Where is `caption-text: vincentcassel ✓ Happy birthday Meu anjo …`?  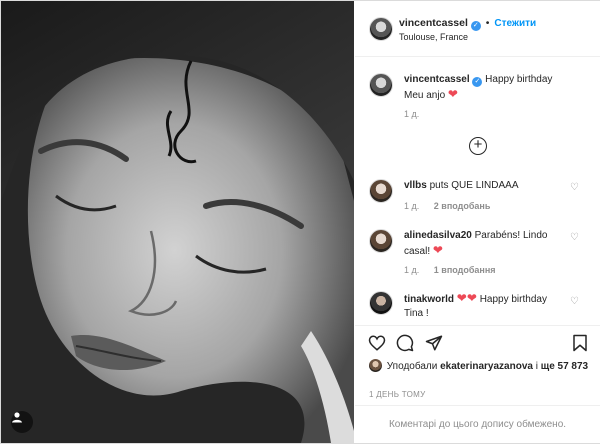 caption-text: vincentcassel ✓ Happy birthday Meu anjo … is located at coordinates (484, 88).